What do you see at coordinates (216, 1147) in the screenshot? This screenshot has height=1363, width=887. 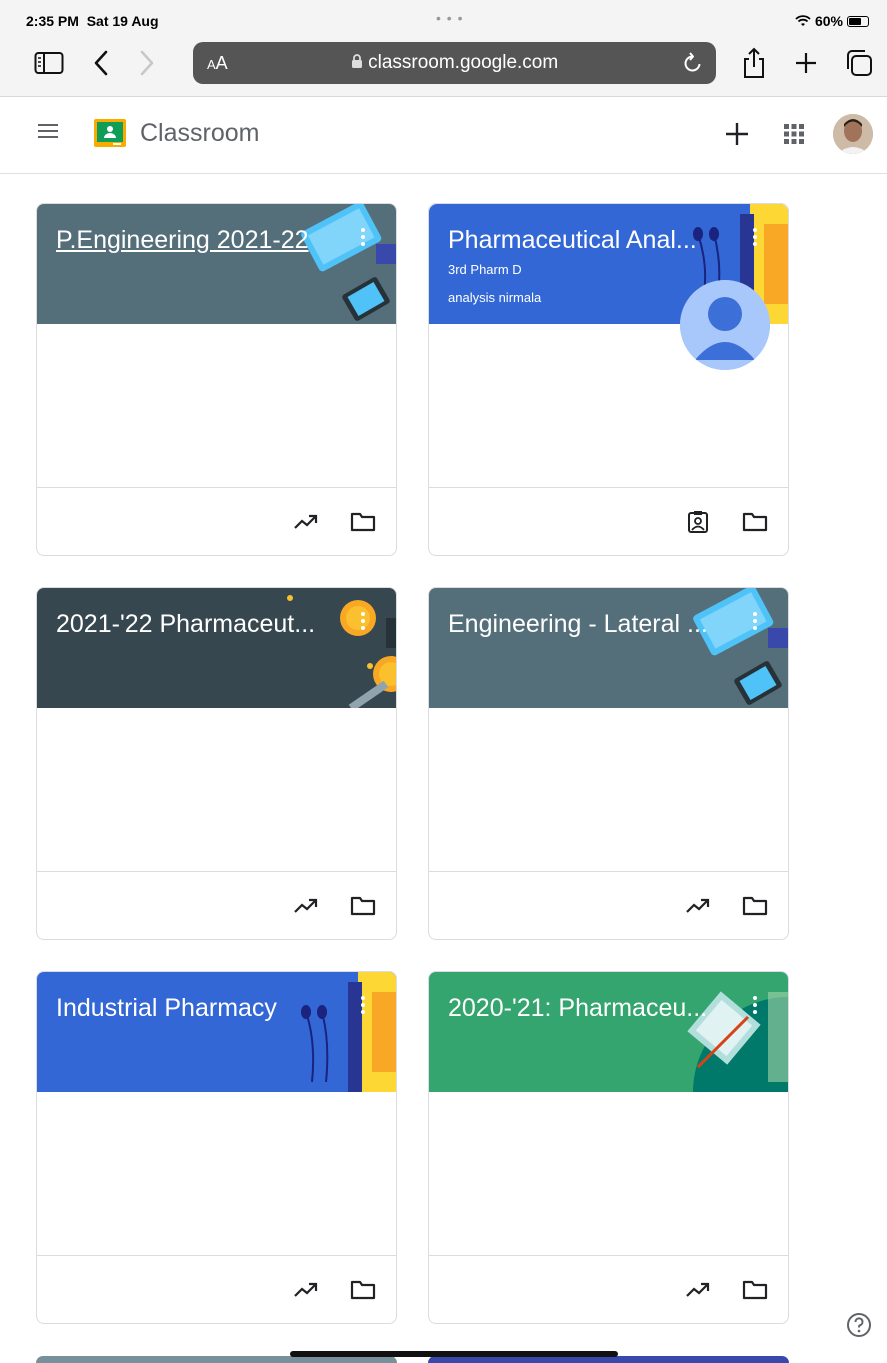 I see `class-card: Industrial Pharmacy` at bounding box center [216, 1147].